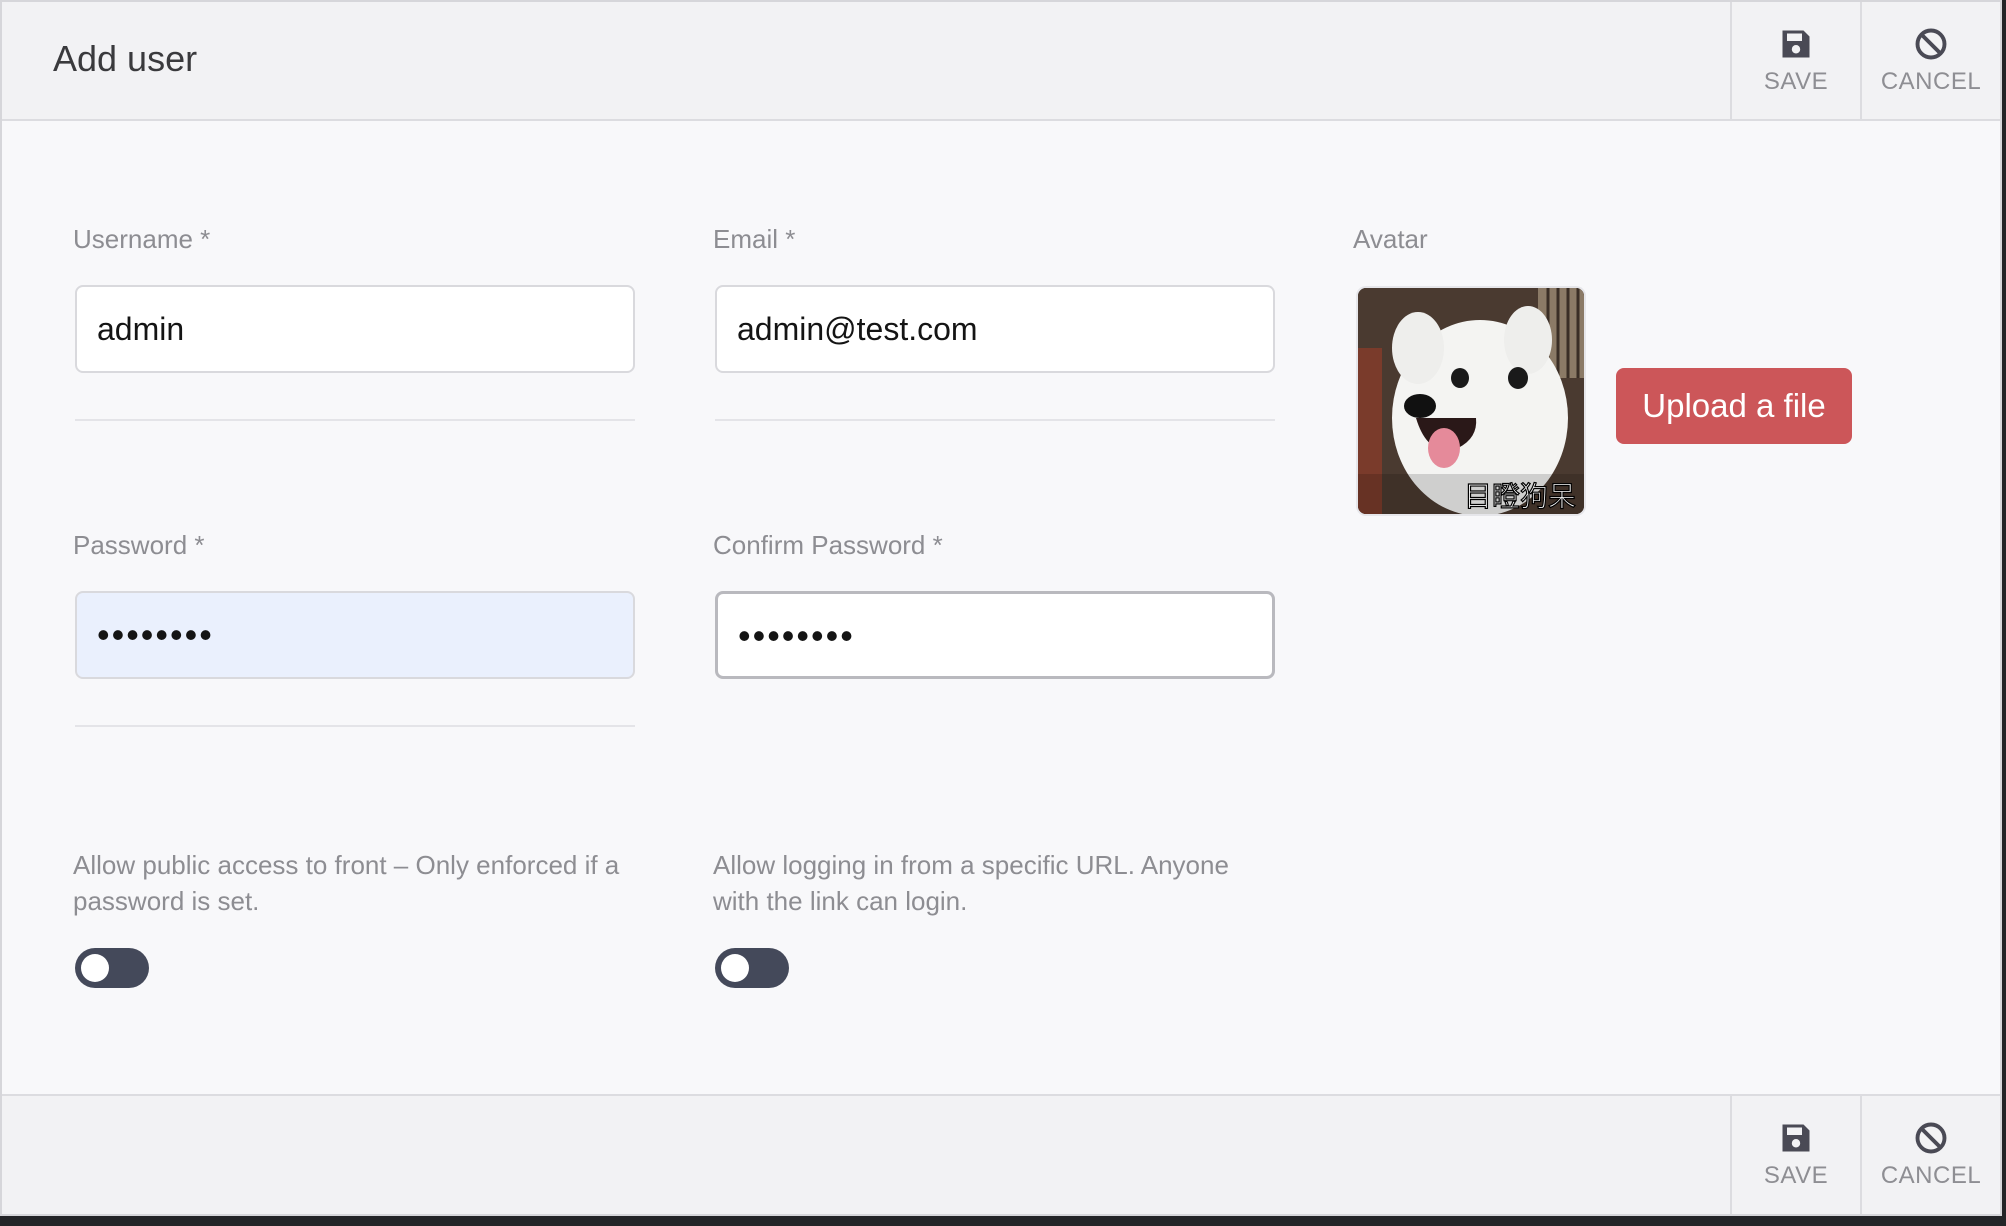  I want to click on password-divider, so click(355, 726).